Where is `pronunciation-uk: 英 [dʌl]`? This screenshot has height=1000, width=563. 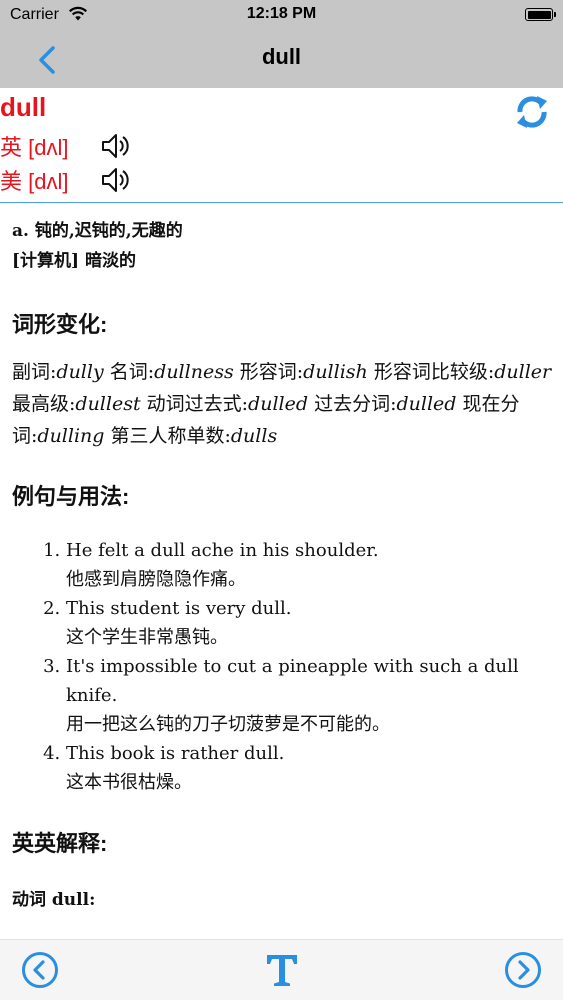 pronunciation-uk: 英 [dʌl] is located at coordinates (64, 147).